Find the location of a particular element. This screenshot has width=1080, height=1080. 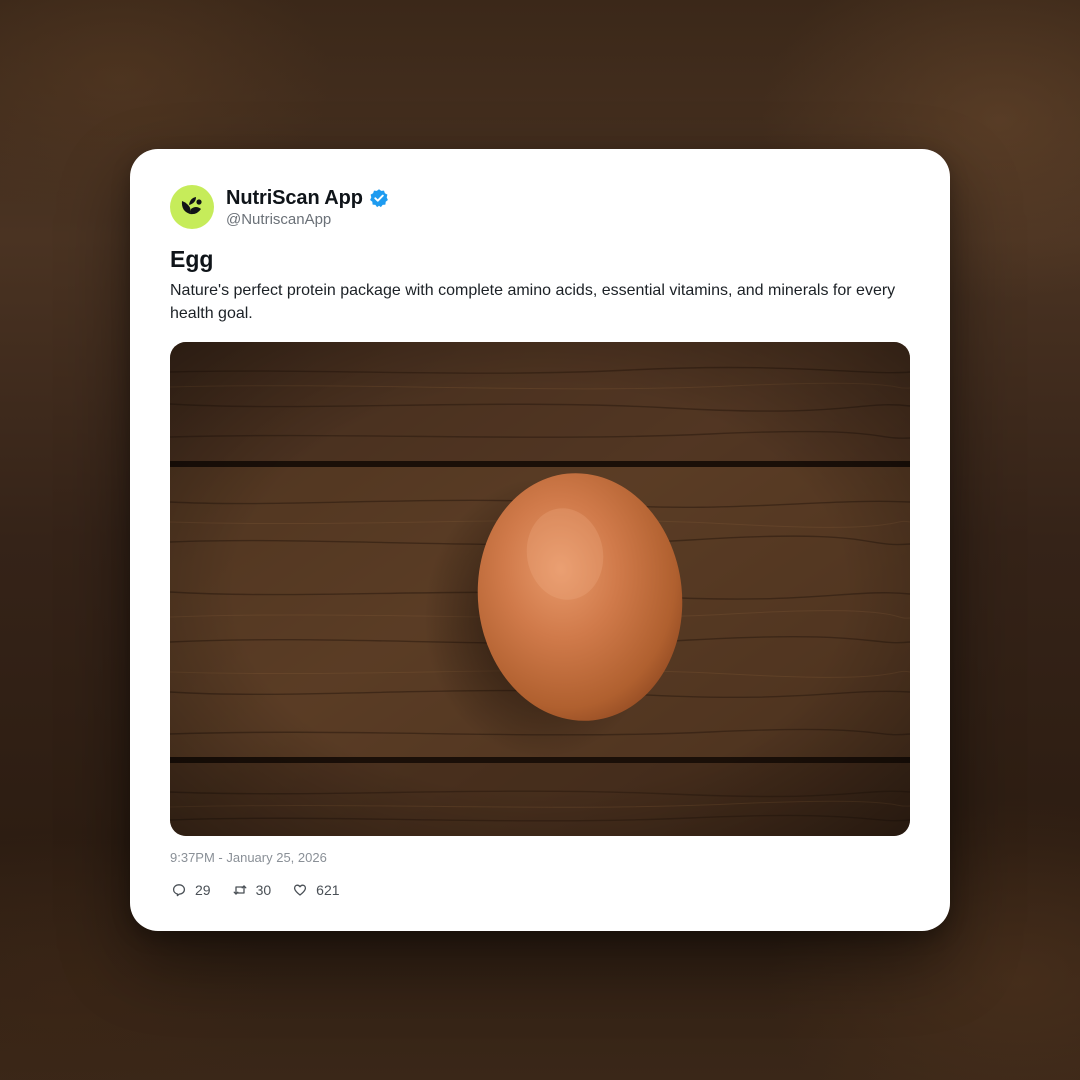

leaf-logo-icon is located at coordinates (191, 206).